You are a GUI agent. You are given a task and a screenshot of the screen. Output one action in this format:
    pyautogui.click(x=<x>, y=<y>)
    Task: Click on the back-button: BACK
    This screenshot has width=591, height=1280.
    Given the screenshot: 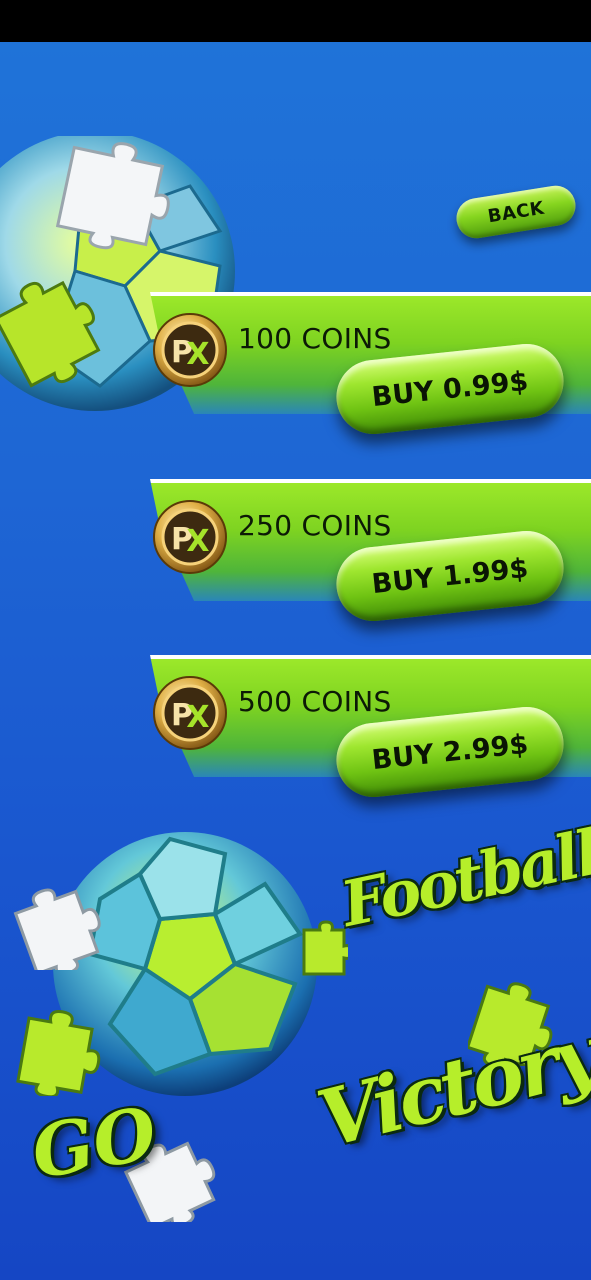 What is the action you would take?
    pyautogui.click(x=516, y=212)
    